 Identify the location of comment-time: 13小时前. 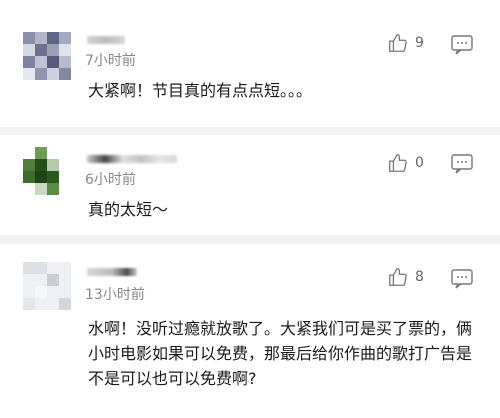
(115, 295).